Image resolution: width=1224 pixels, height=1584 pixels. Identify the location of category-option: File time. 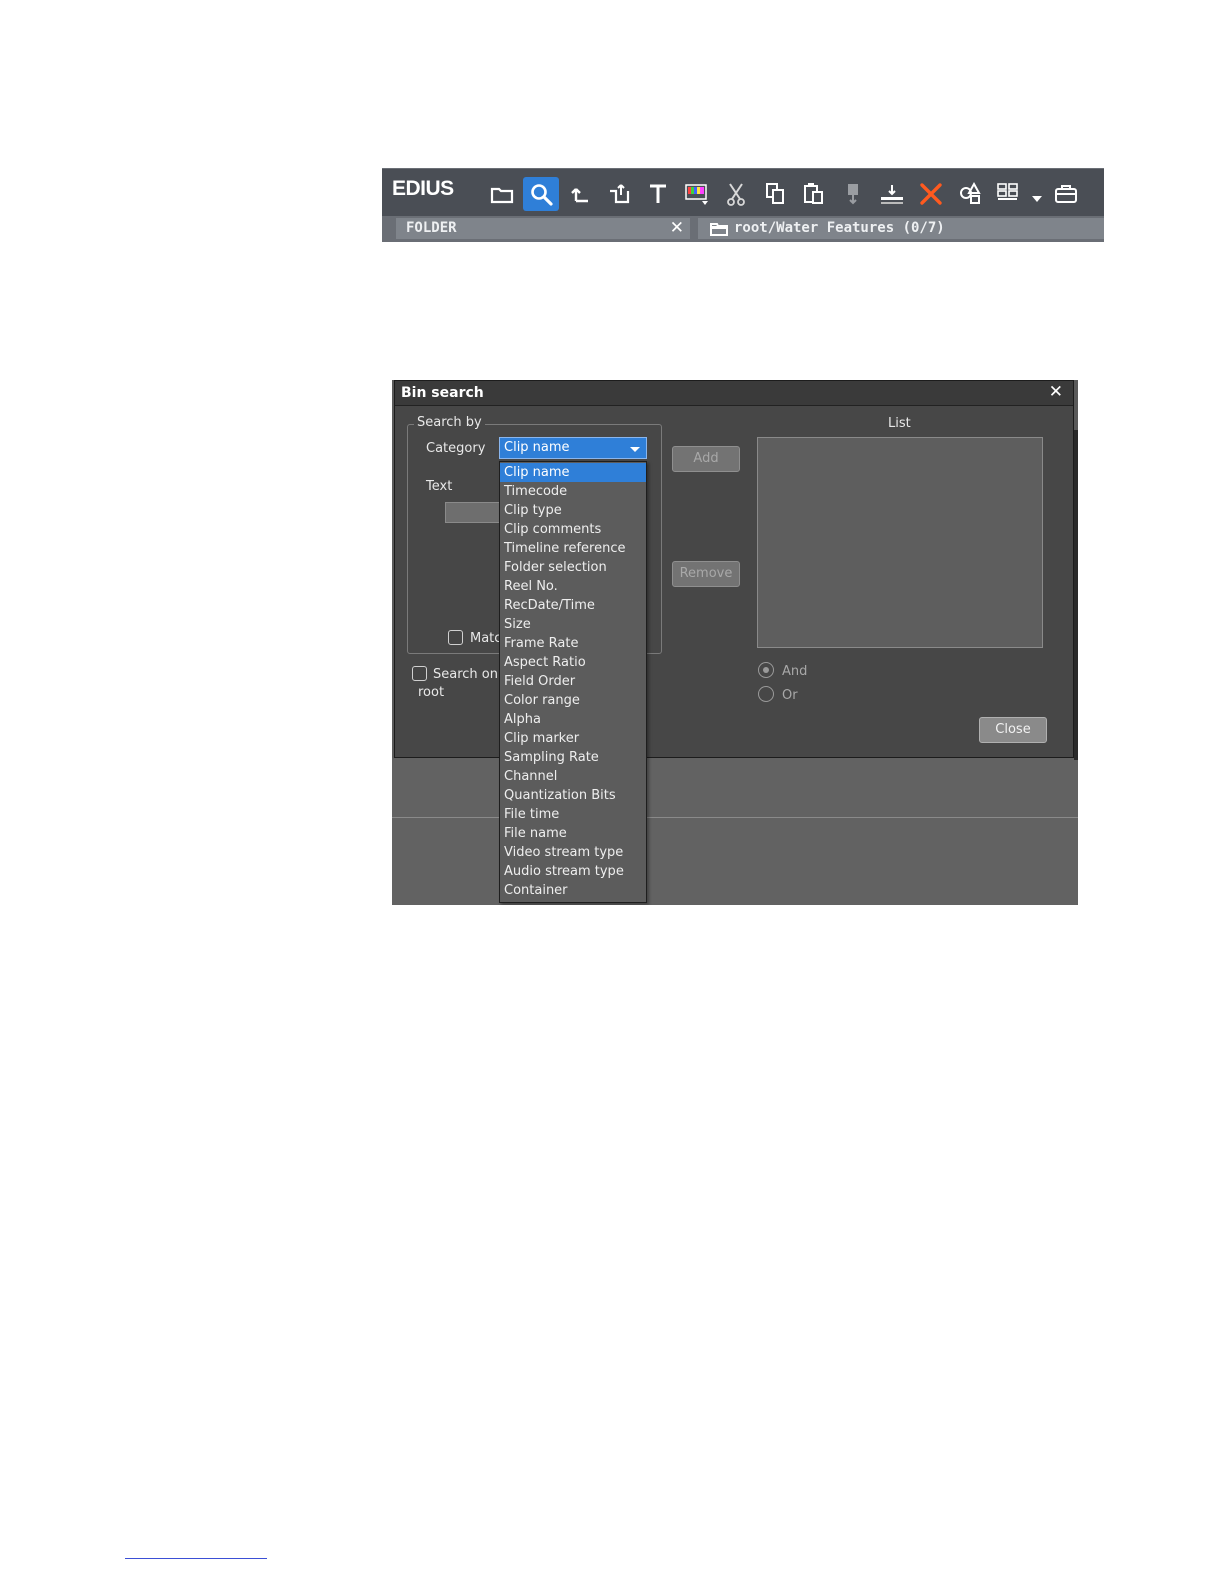
(573, 814).